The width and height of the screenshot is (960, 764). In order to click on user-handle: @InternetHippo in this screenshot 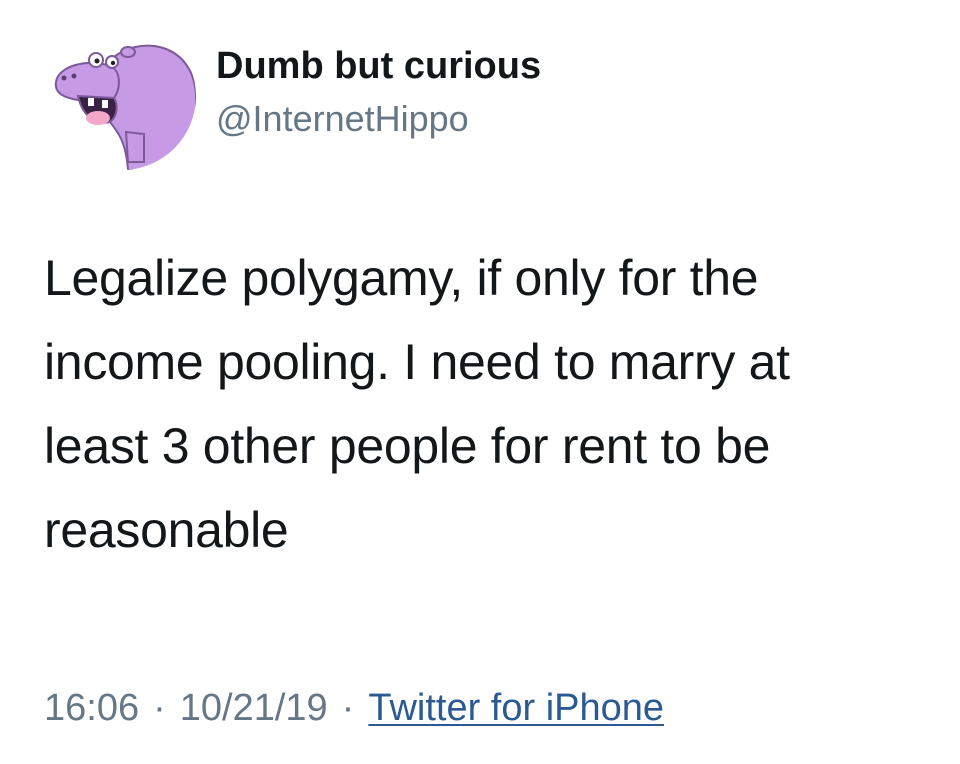, I will do `click(378, 119)`.